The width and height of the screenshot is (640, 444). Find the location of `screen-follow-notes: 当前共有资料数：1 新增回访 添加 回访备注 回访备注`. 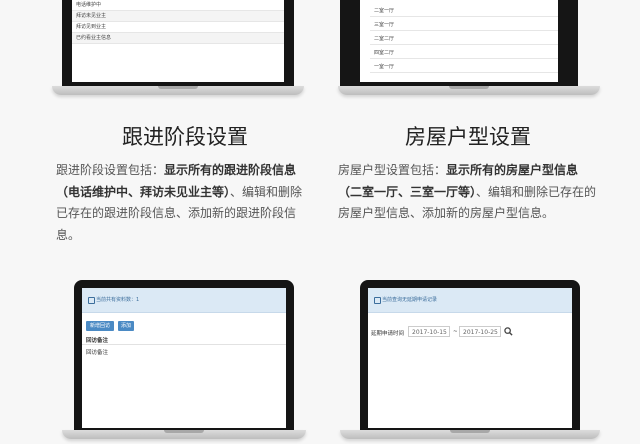

screen-follow-notes: 当前共有资料数：1 新增回访 添加 回访备注 回访备注 is located at coordinates (184, 358).